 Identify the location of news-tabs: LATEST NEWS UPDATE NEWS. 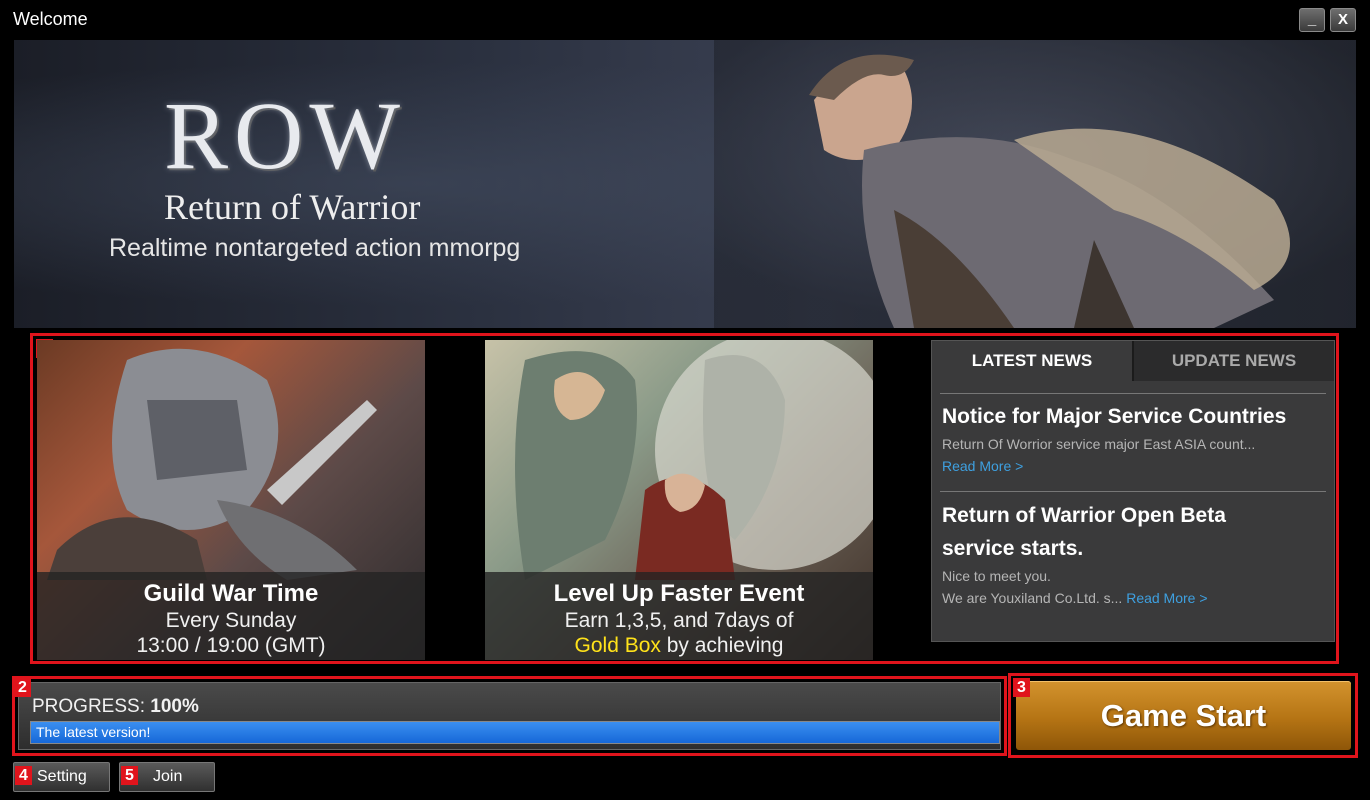
(1133, 361).